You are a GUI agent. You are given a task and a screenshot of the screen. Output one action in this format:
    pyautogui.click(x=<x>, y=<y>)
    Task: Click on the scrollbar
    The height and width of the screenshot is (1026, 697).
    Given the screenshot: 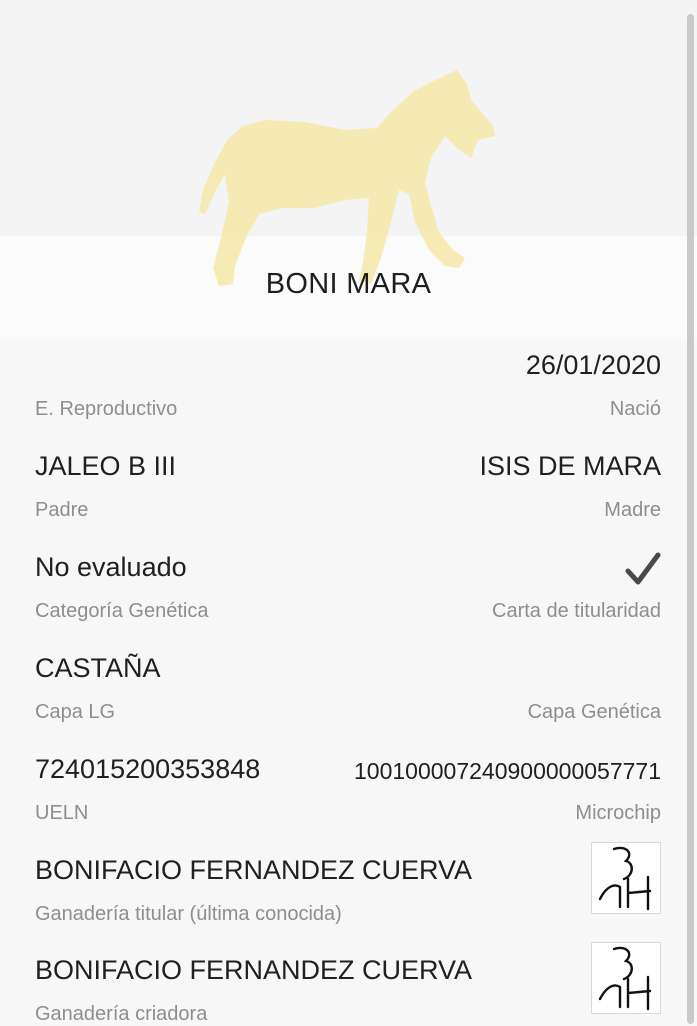 What is the action you would take?
    pyautogui.click(x=690, y=519)
    